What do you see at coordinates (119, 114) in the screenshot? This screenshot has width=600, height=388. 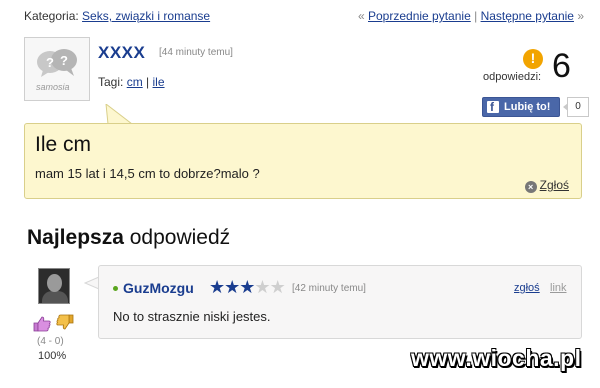 I see `question-bubble-tail` at bounding box center [119, 114].